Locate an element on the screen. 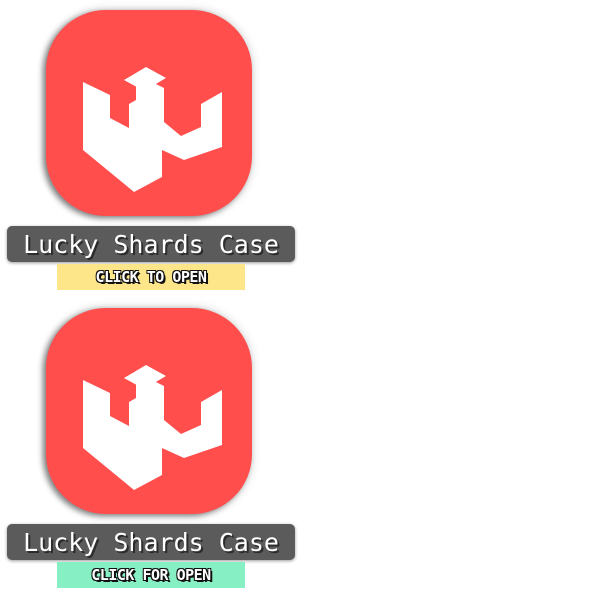  open-case-button: CLICK TO OPEN is located at coordinates (151, 277).